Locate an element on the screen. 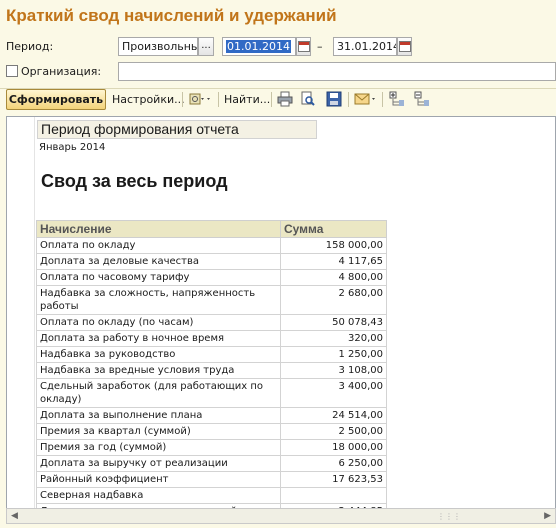  table-row: Северная надбавка is located at coordinates (211, 495).